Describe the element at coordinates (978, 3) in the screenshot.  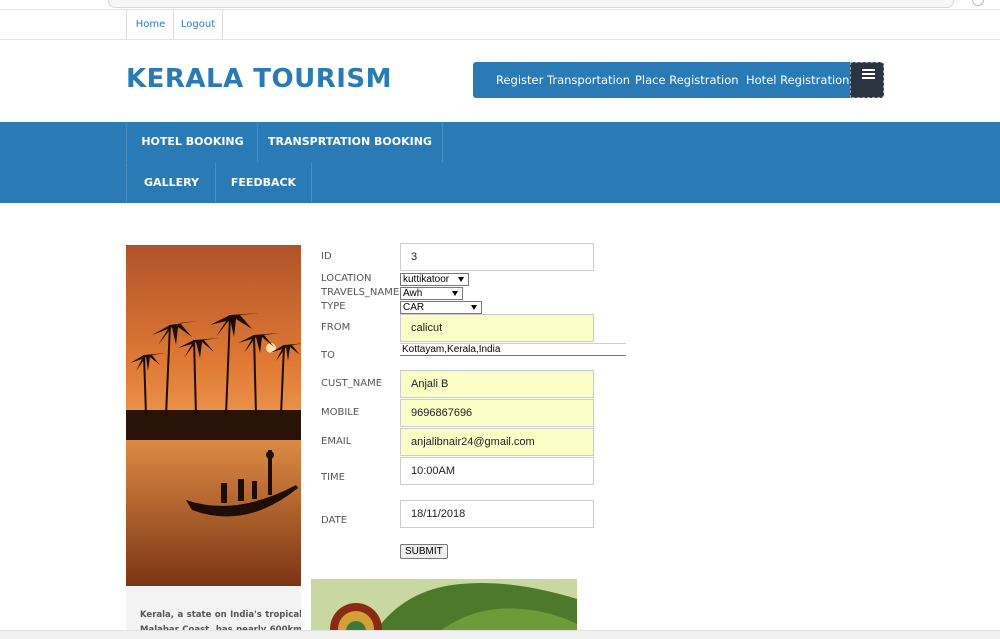
I see `browser-menu-icon` at that location.